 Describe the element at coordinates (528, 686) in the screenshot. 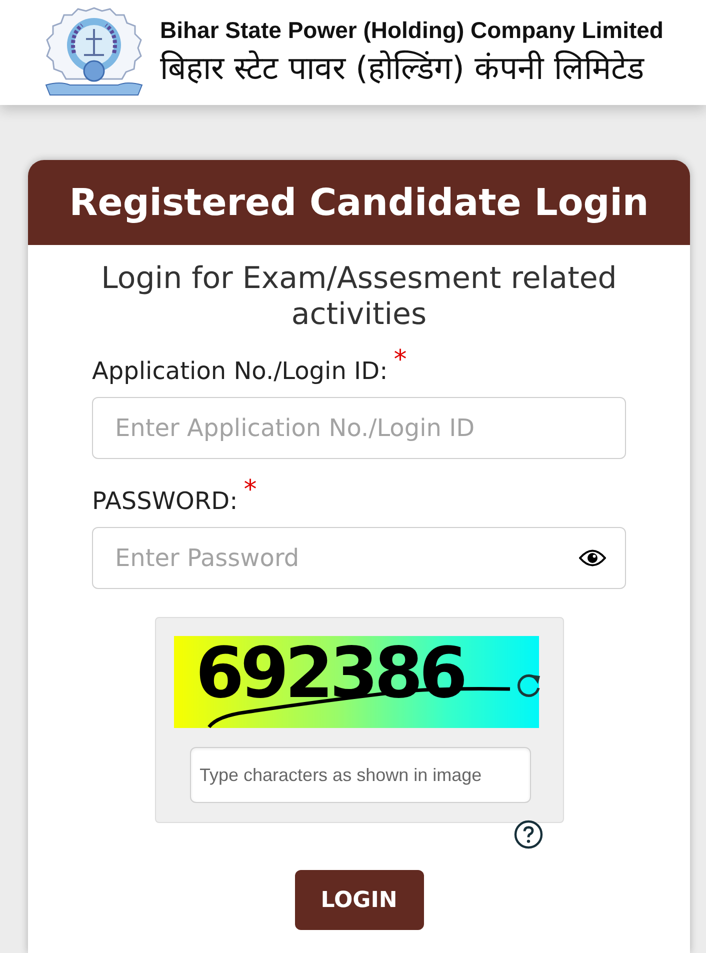

I see `refresh-icon` at that location.